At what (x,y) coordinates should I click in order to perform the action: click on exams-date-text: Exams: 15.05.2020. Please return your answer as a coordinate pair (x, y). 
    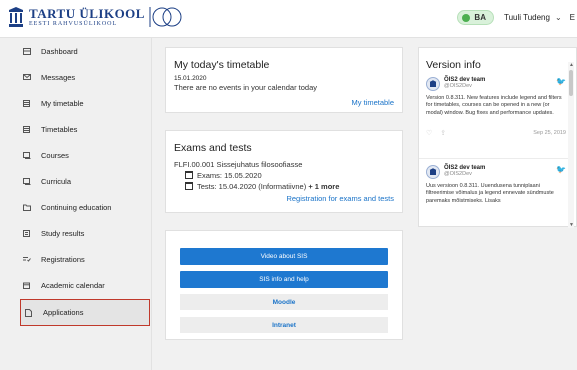
    Looking at the image, I should click on (229, 175).